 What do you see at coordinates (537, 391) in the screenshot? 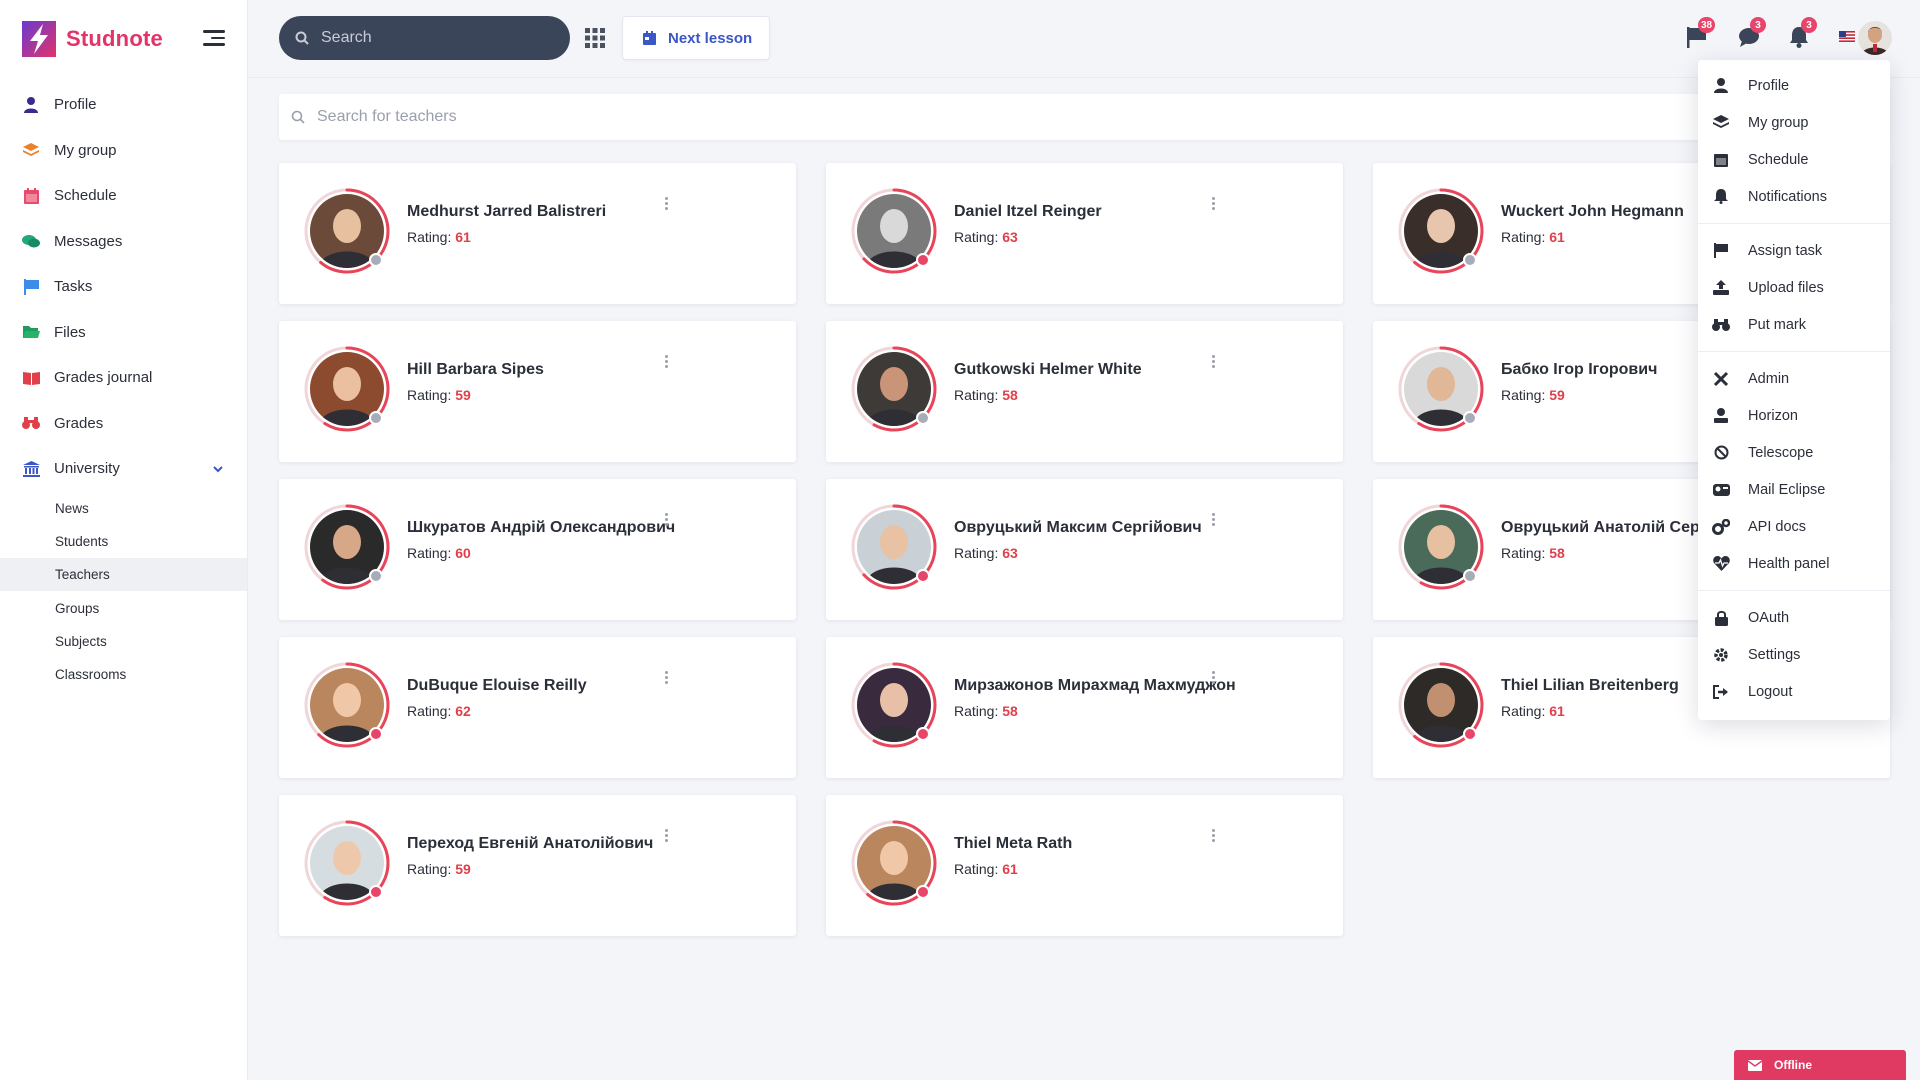
I see `teacher-card: Hill Barbara Sipes Rating: 59` at bounding box center [537, 391].